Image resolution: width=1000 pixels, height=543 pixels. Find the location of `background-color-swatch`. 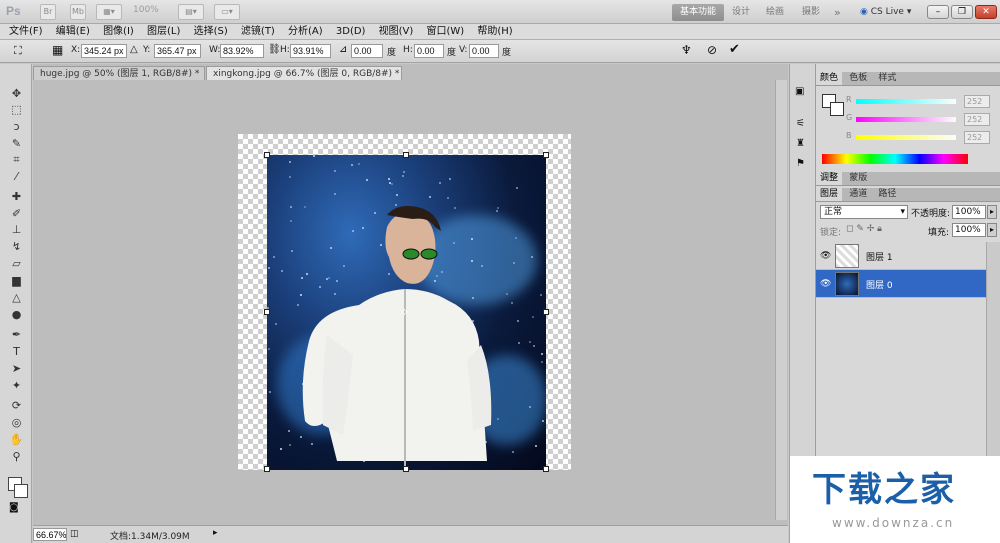

background-color-swatch is located at coordinates (21, 491).